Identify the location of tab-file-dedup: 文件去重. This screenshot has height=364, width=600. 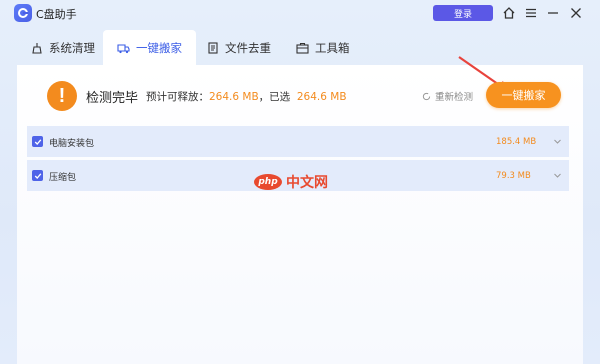
(239, 47).